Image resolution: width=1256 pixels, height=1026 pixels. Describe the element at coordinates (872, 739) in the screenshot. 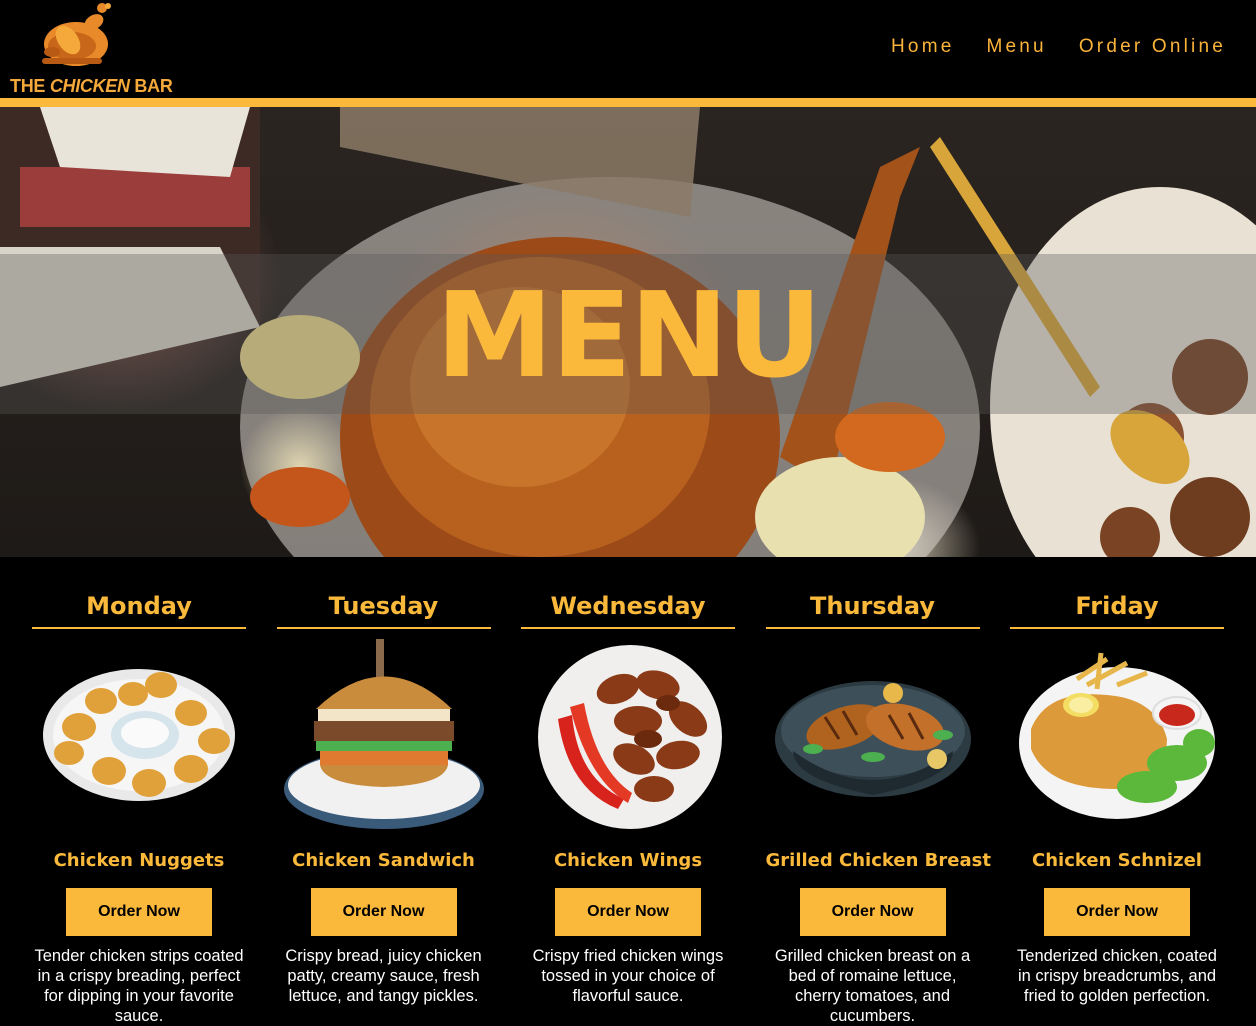

I see `grilled-chicken-breast-image` at that location.